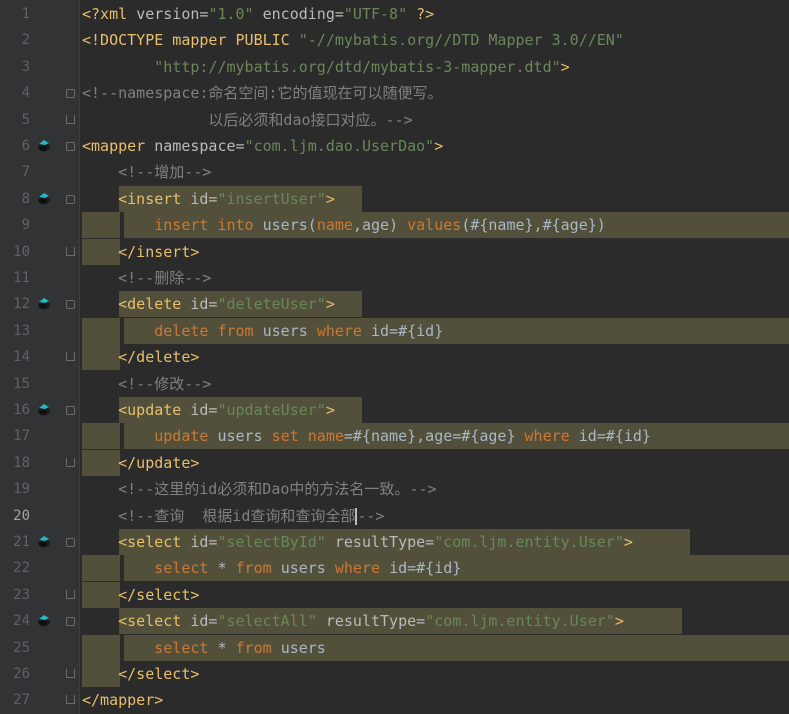 The image size is (789, 714). I want to click on code-text: <?xml version="1.0" encoding="UTF-8" ?>, so click(258, 14).